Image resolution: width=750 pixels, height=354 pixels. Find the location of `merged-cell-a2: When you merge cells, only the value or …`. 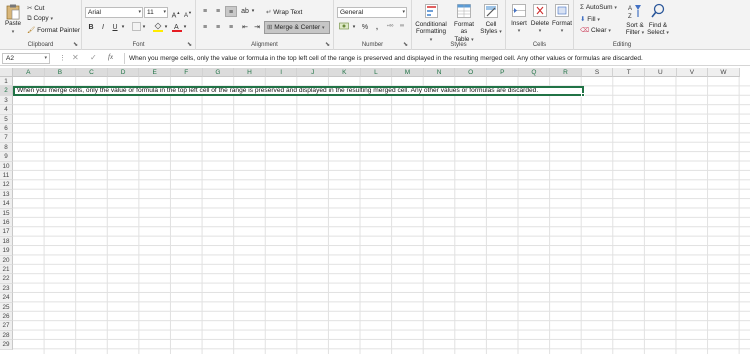

merged-cell-a2: When you merge cells, only the value or … is located at coordinates (298, 91).